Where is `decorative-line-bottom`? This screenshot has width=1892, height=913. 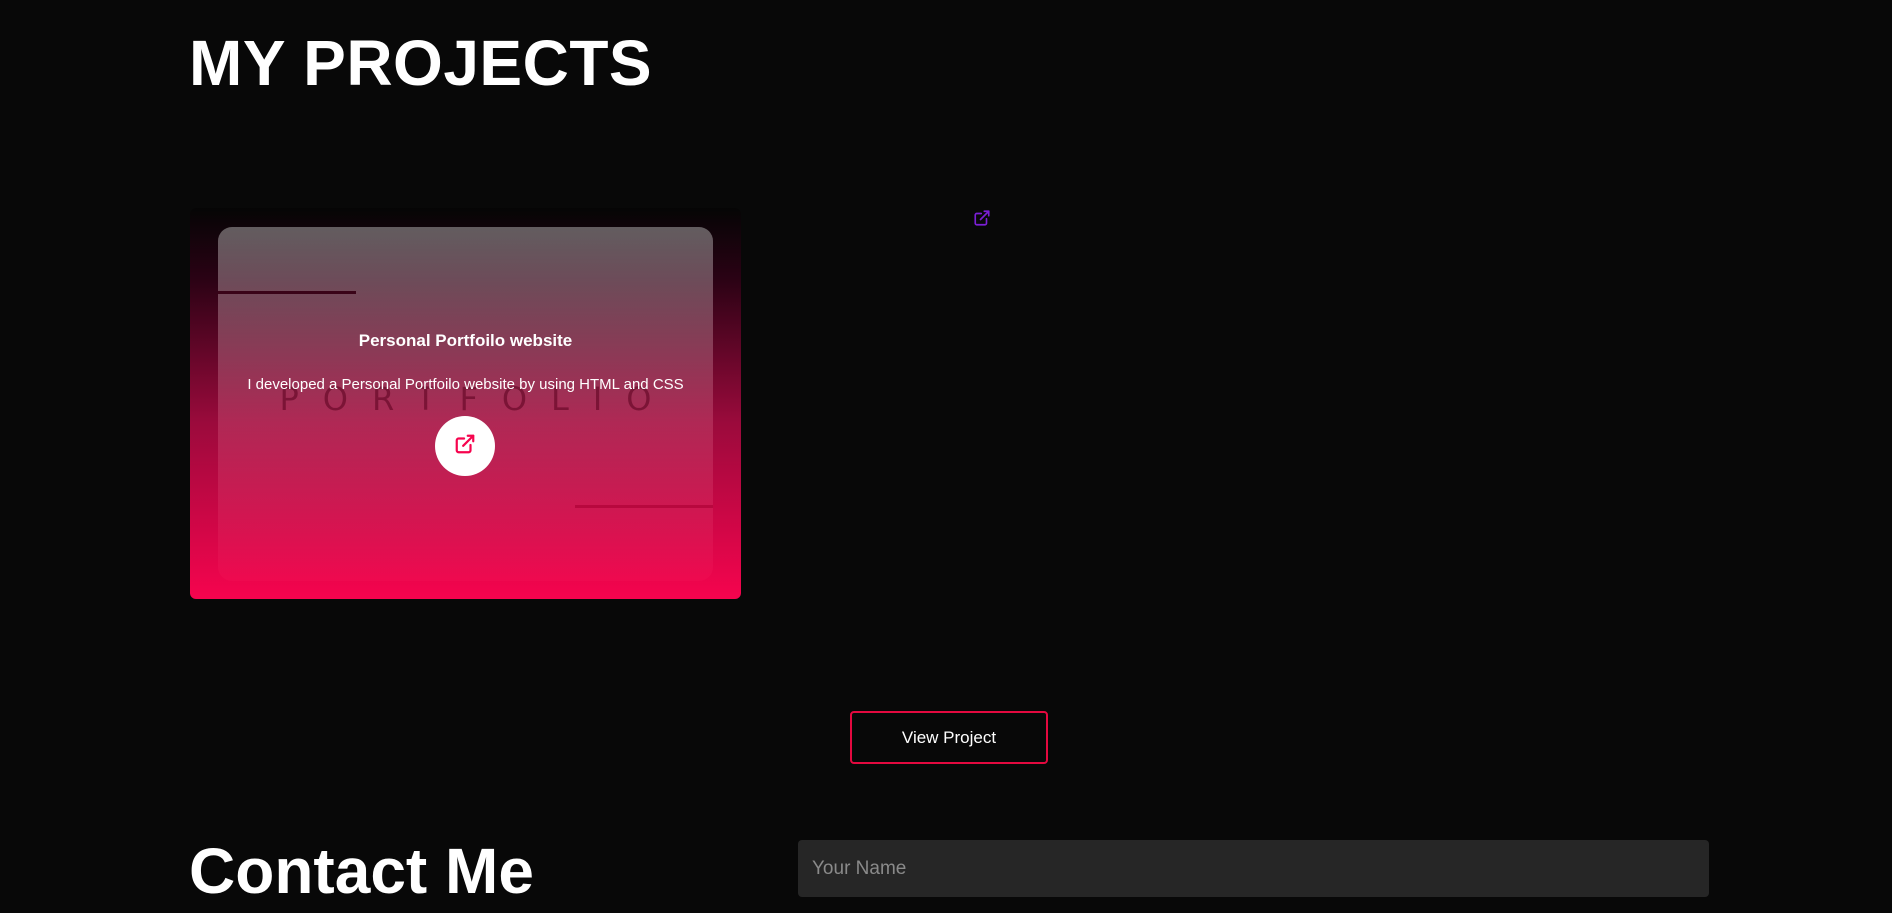
decorative-line-bottom is located at coordinates (644, 506).